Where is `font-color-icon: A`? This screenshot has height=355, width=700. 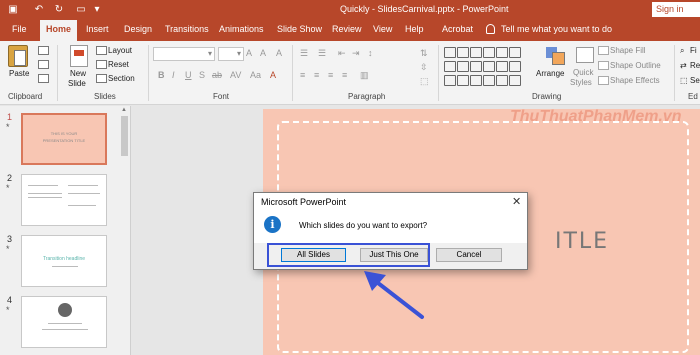 font-color-icon: A is located at coordinates (273, 75).